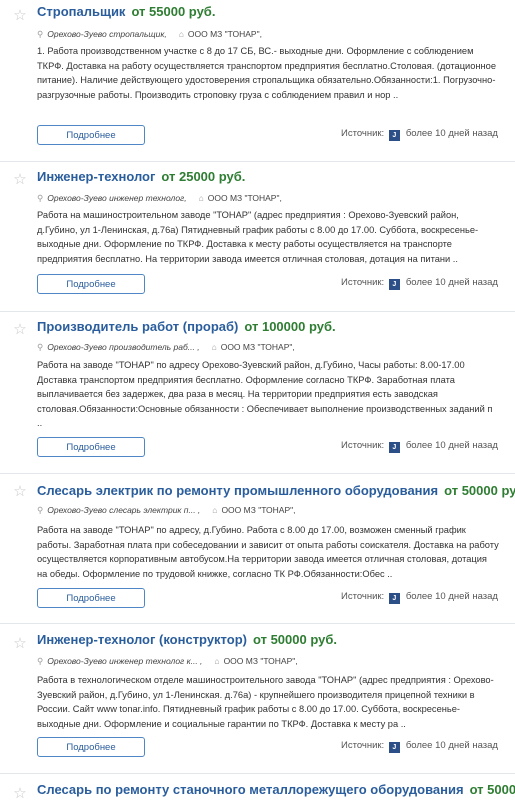 The width and height of the screenshot is (515, 800). Describe the element at coordinates (123, 347) in the screenshot. I see `vacancy-location: Орехово-Зуево производитель раб... ,` at that location.